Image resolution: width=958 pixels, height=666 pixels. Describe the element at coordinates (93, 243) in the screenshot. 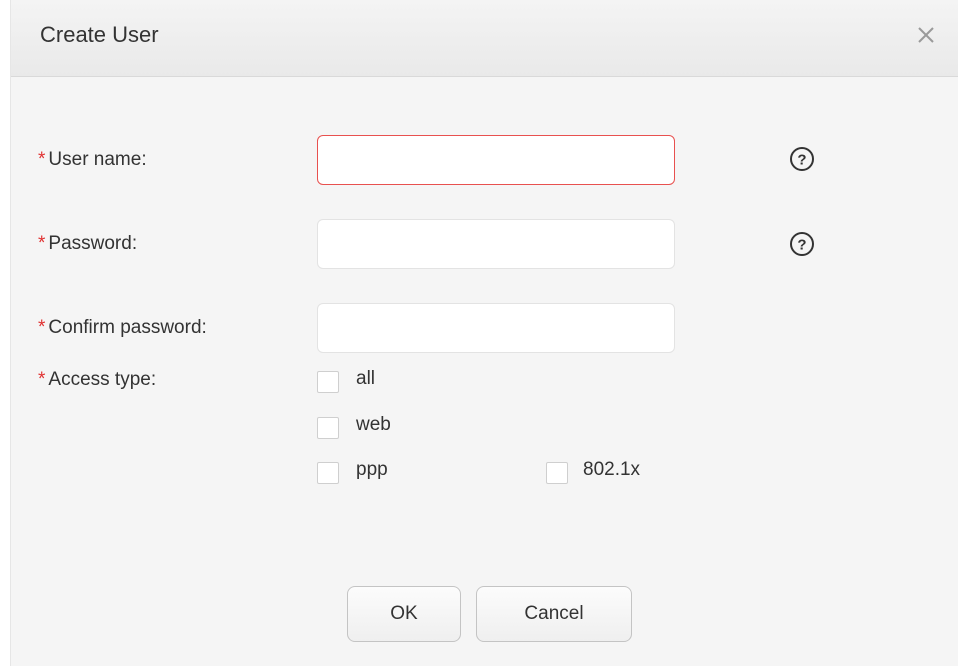

I see `password-label-text: Password:` at that location.